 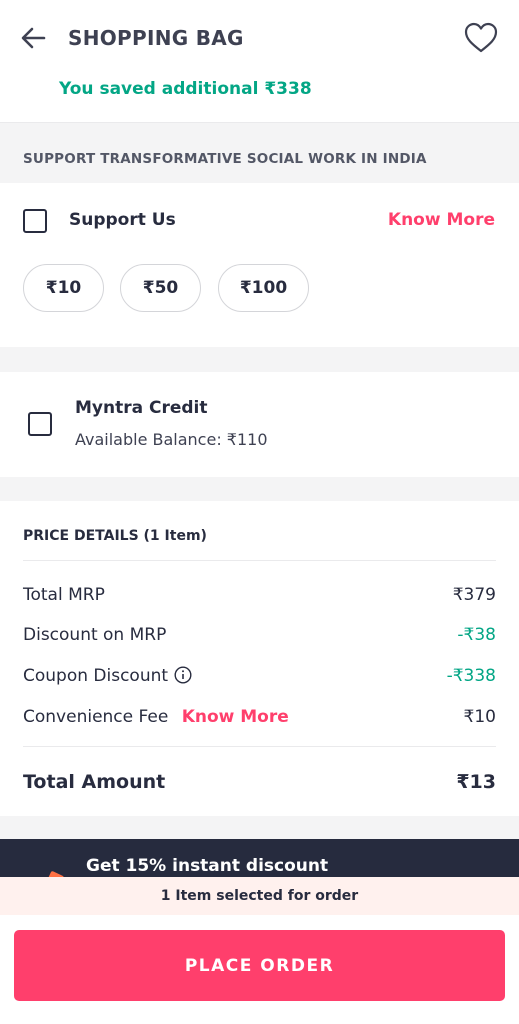 I want to click on savings-text: You saved additional ₹338, so click(x=185, y=89).